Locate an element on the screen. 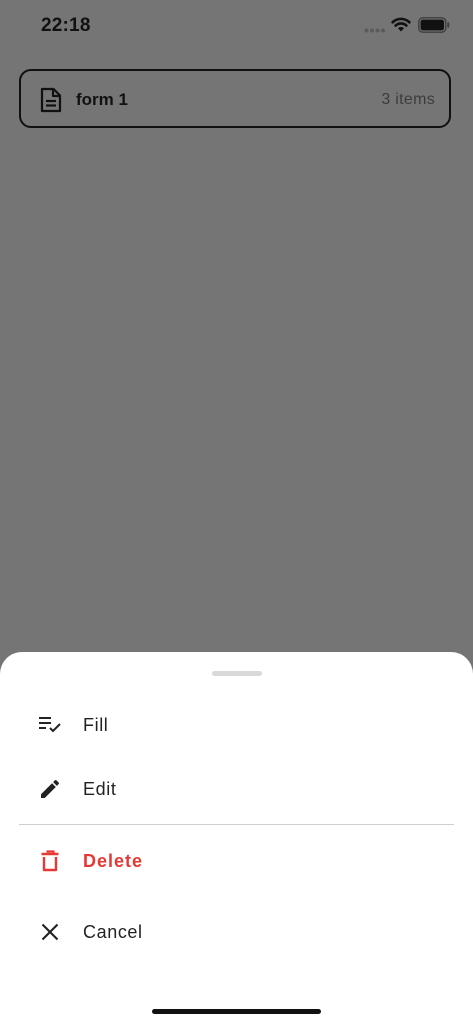  status-time: 22:18 is located at coordinates (66, 25).